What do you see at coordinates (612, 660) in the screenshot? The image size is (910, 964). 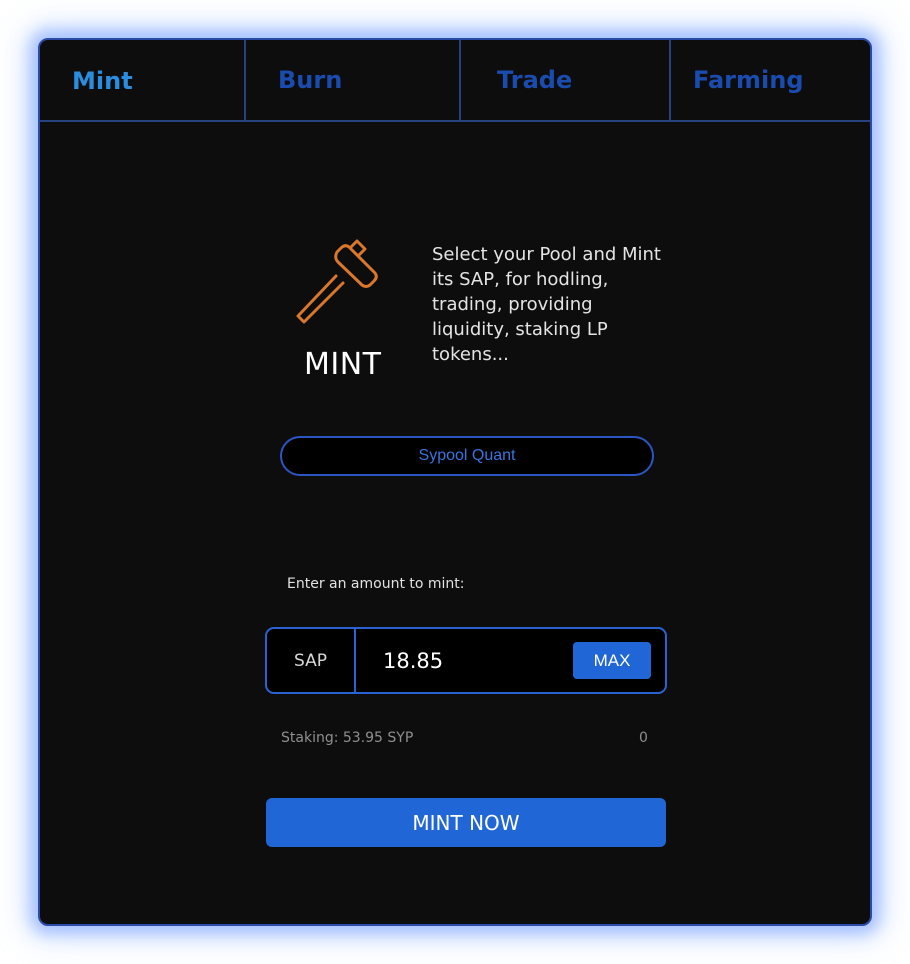 I see `max-button: MAX` at bounding box center [612, 660].